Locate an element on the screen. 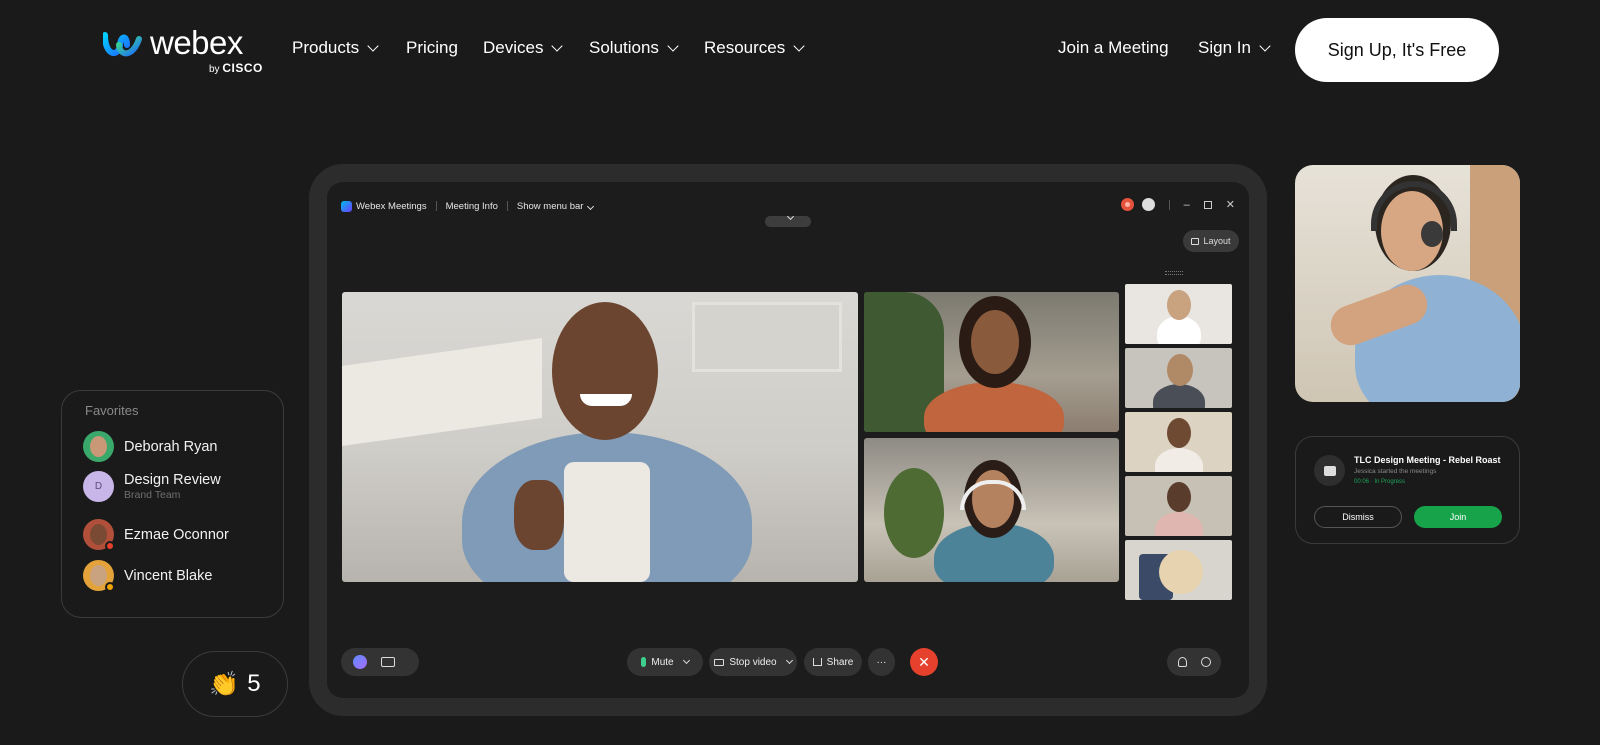  favorite-subtitle: Brand Team is located at coordinates (152, 495).